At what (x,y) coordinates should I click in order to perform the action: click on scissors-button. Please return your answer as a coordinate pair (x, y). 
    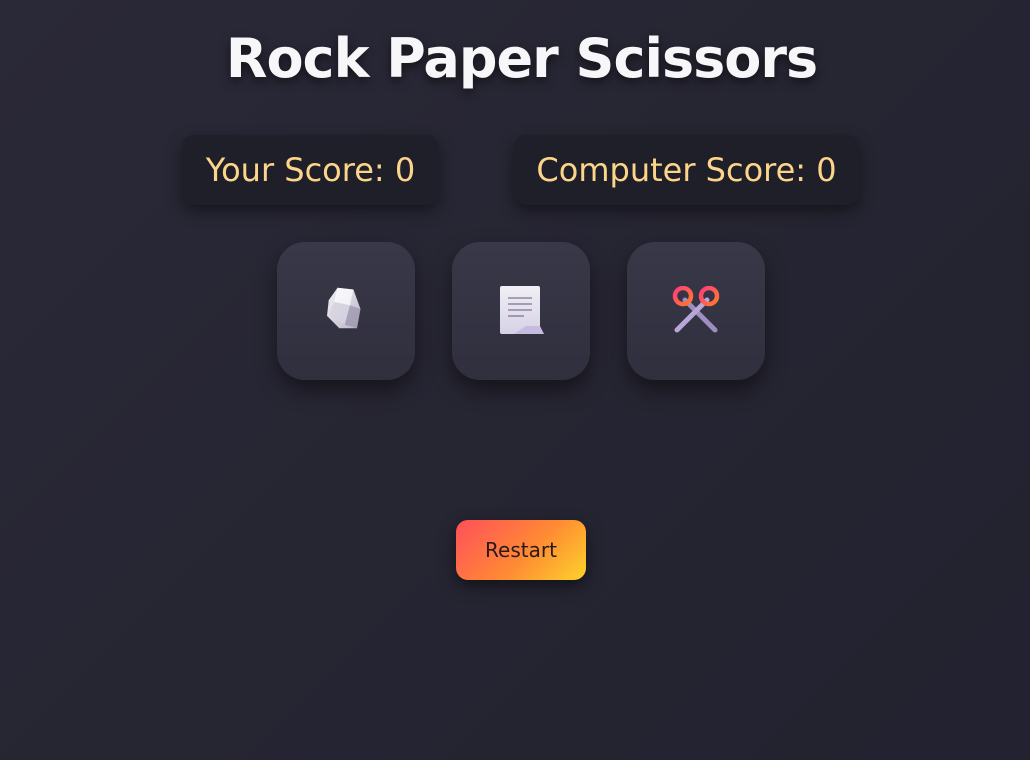
    Looking at the image, I should click on (696, 311).